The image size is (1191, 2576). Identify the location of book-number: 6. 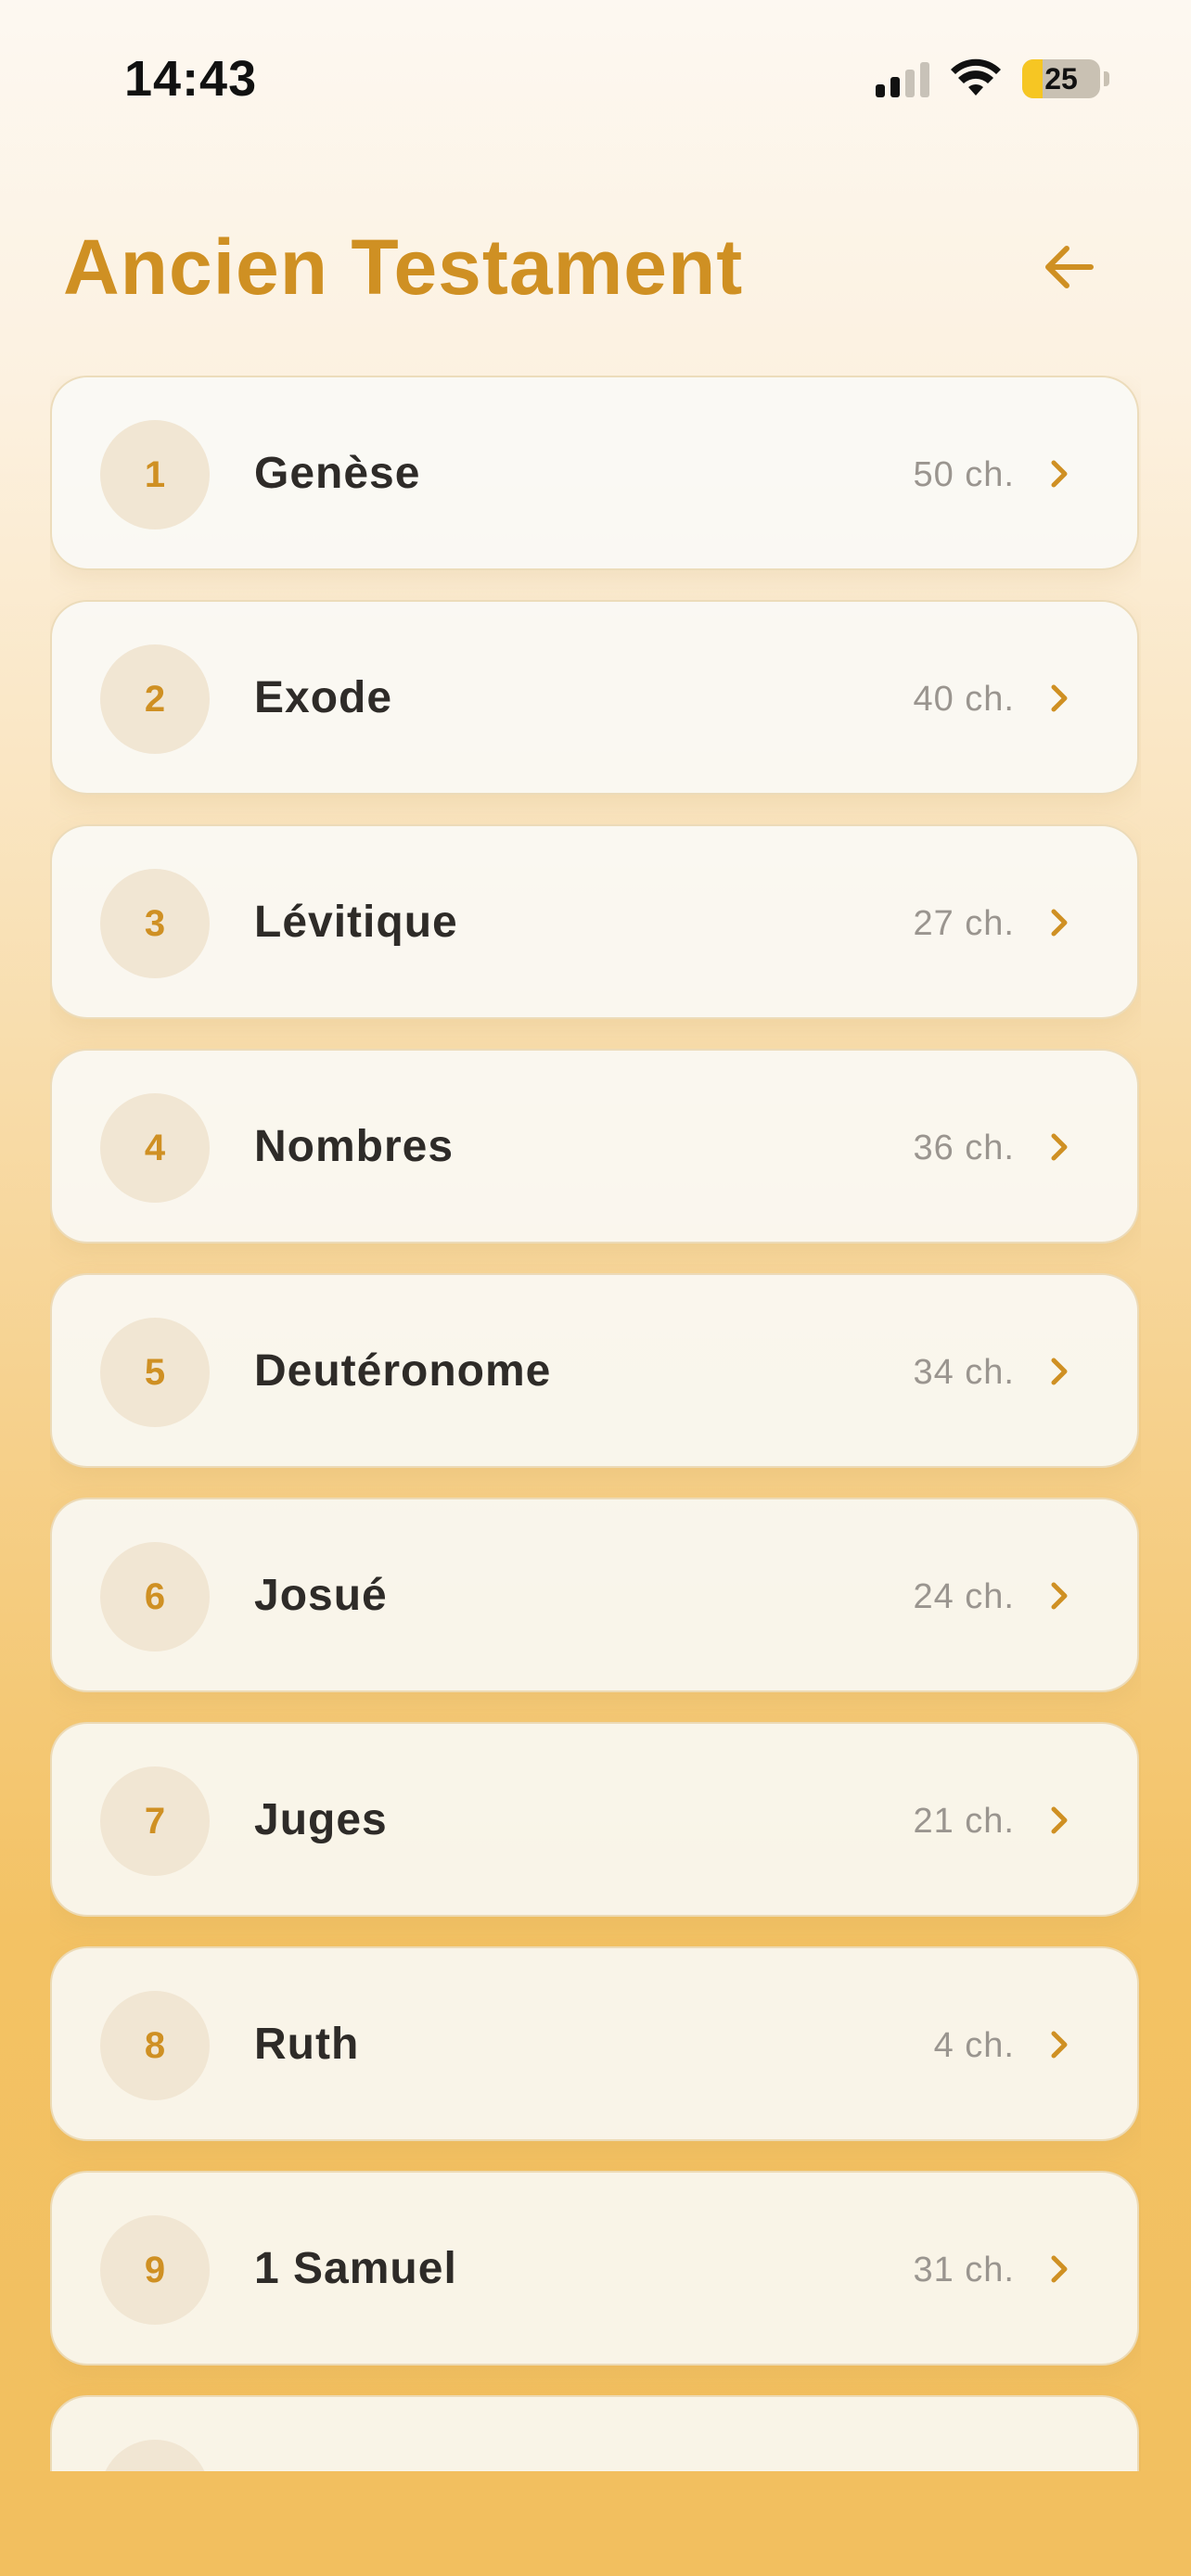
(155, 1597).